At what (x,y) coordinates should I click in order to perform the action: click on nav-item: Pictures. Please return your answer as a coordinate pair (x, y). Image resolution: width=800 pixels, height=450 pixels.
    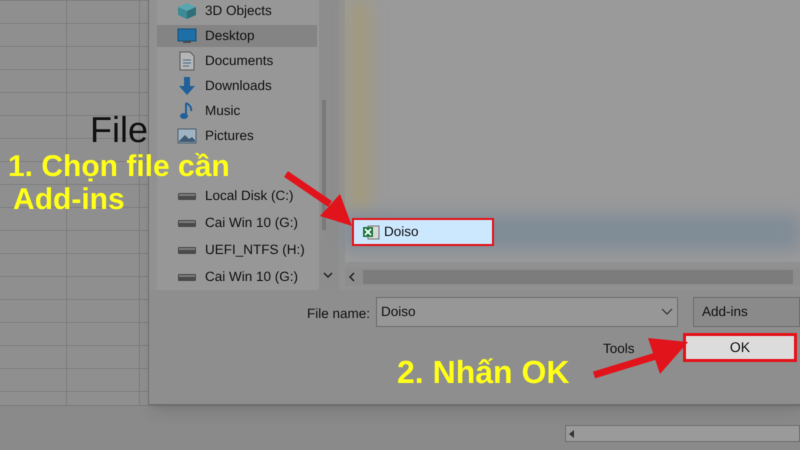
    Looking at the image, I should click on (237, 136).